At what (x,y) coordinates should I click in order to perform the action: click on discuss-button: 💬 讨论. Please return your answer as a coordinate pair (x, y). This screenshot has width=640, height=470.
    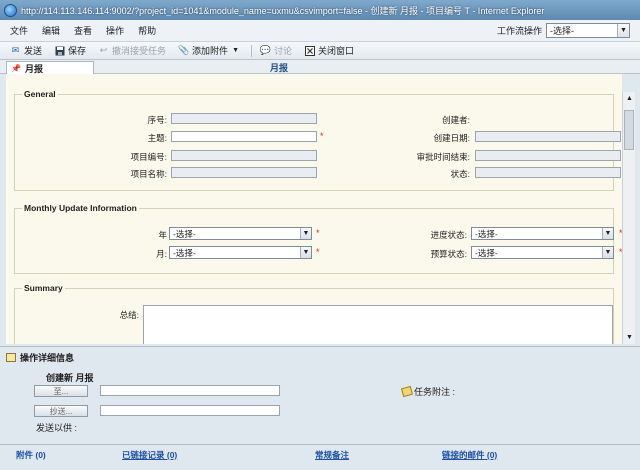
    Looking at the image, I should click on (276, 50).